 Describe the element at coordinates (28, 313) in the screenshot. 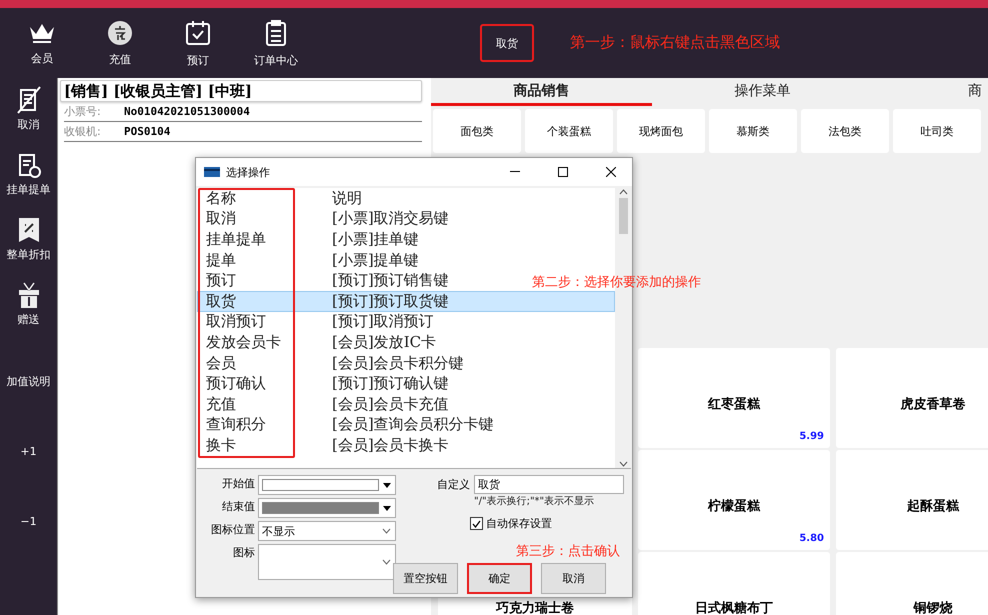

I see `sidebar-button: 赠送` at that location.